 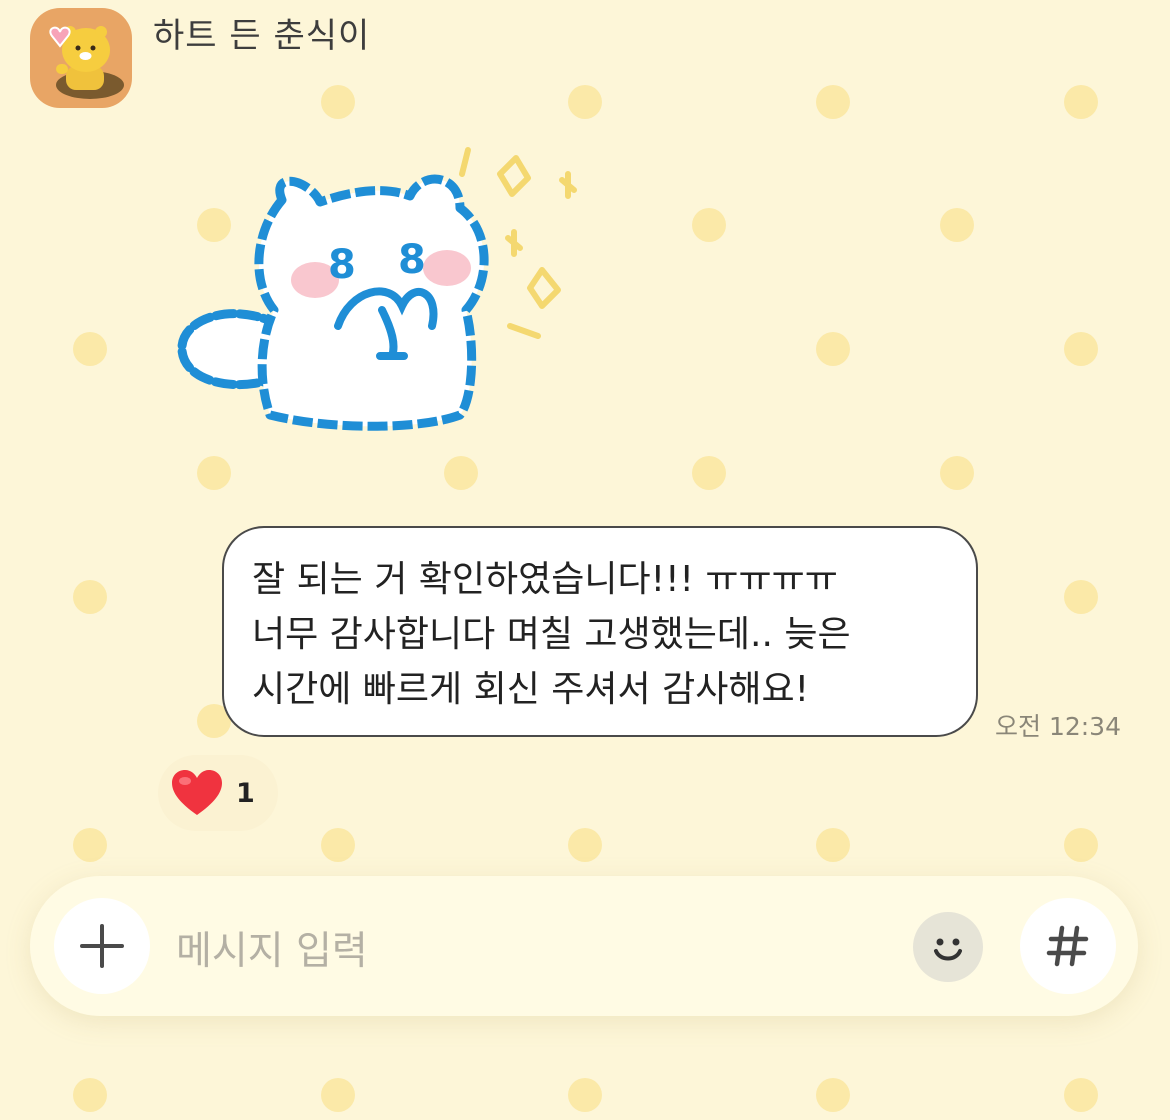 What do you see at coordinates (551, 634) in the screenshot?
I see `message-line: 너무 감사합니다 며칠 고생했는데.. 늦은` at bounding box center [551, 634].